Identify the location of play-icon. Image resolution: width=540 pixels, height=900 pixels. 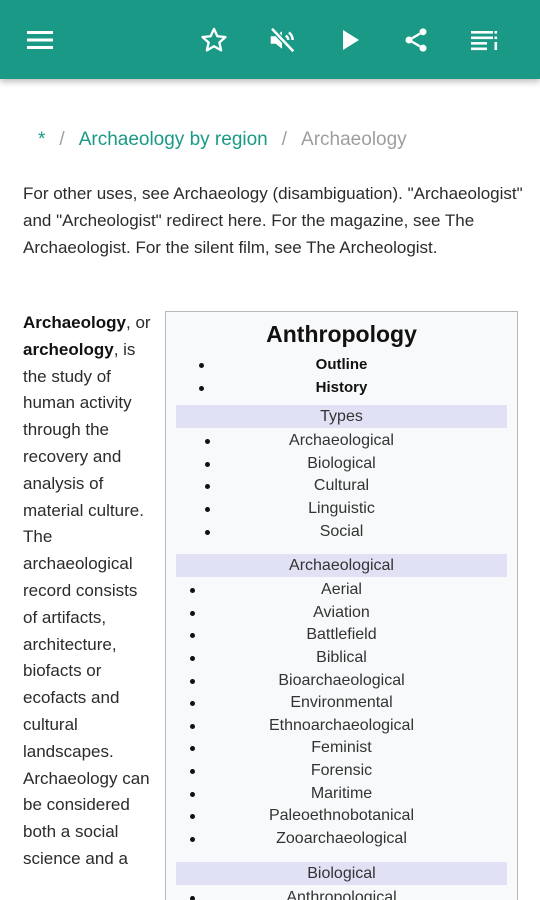
(351, 40).